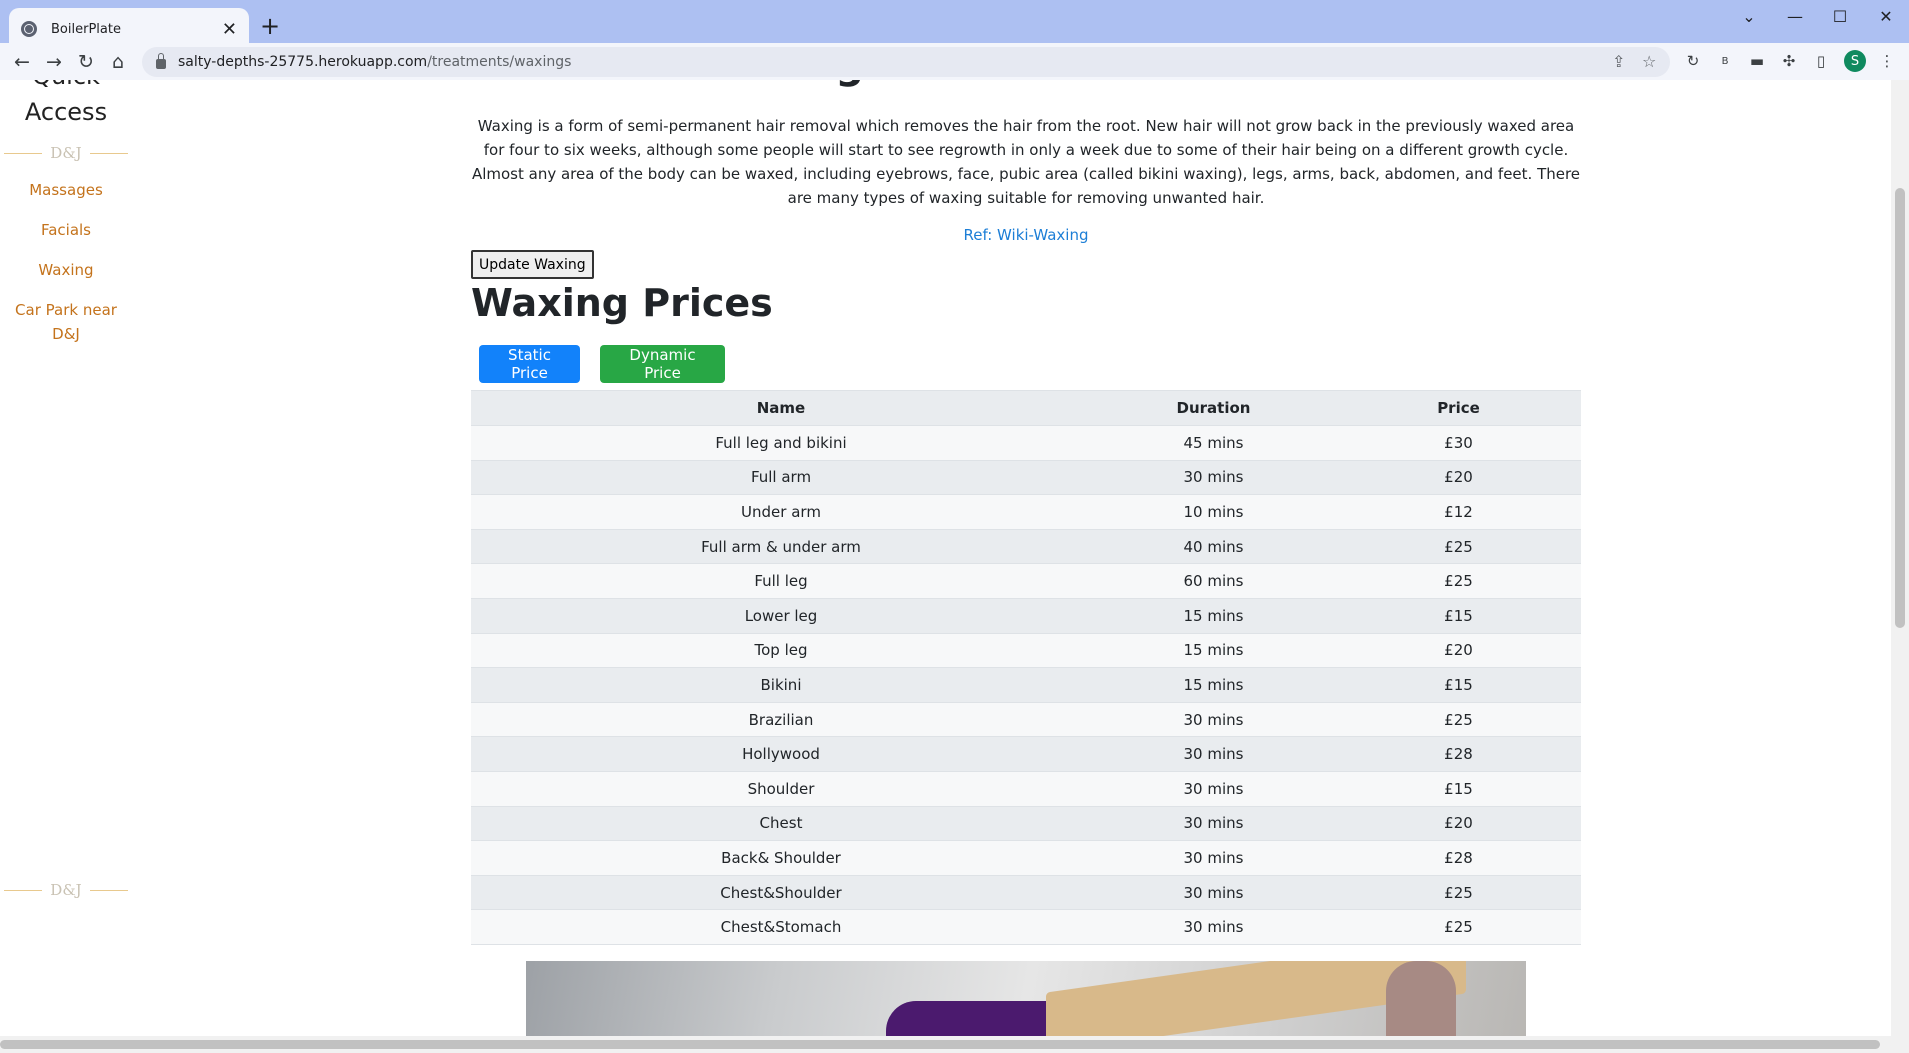  Describe the element at coordinates (1458, 408) in the screenshot. I see `column-header-price: Price` at that location.